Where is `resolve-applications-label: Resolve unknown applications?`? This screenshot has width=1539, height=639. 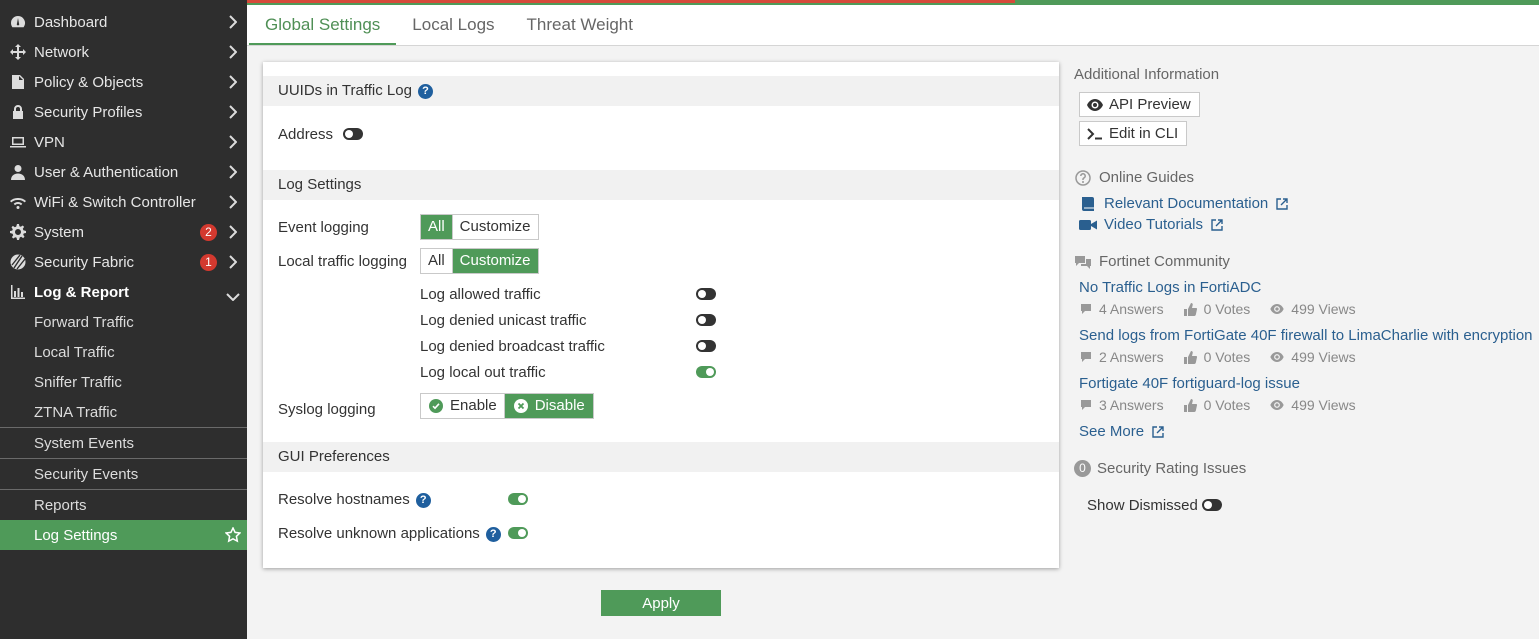
resolve-applications-label: Resolve unknown applications? is located at coordinates (389, 533).